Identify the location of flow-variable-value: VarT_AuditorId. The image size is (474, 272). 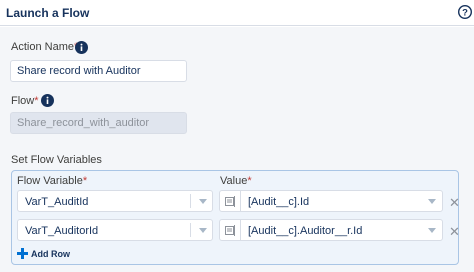
(62, 231).